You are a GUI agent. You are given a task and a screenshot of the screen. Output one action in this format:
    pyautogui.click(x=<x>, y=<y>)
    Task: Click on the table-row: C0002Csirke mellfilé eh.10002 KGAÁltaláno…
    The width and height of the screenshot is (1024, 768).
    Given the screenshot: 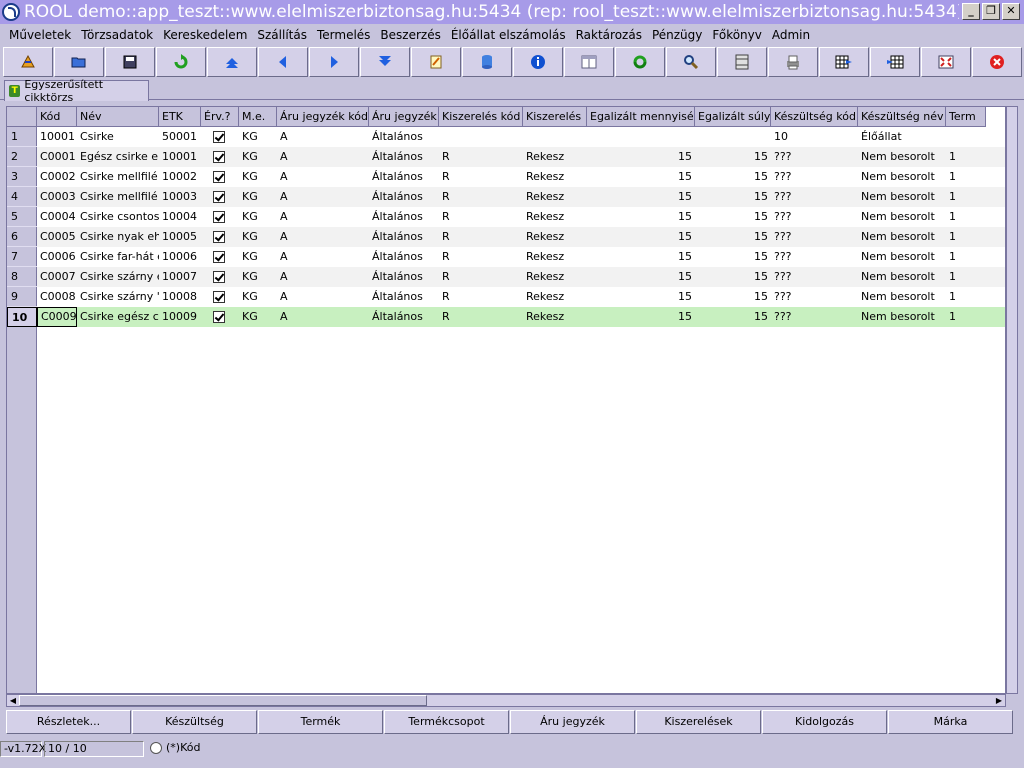 What is the action you would take?
    pyautogui.click(x=521, y=177)
    